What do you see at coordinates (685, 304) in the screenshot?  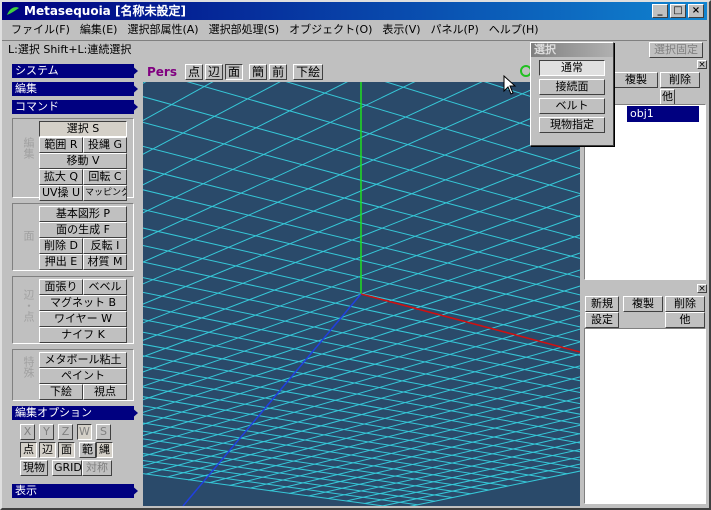 I see `material-delete-button: 削除` at bounding box center [685, 304].